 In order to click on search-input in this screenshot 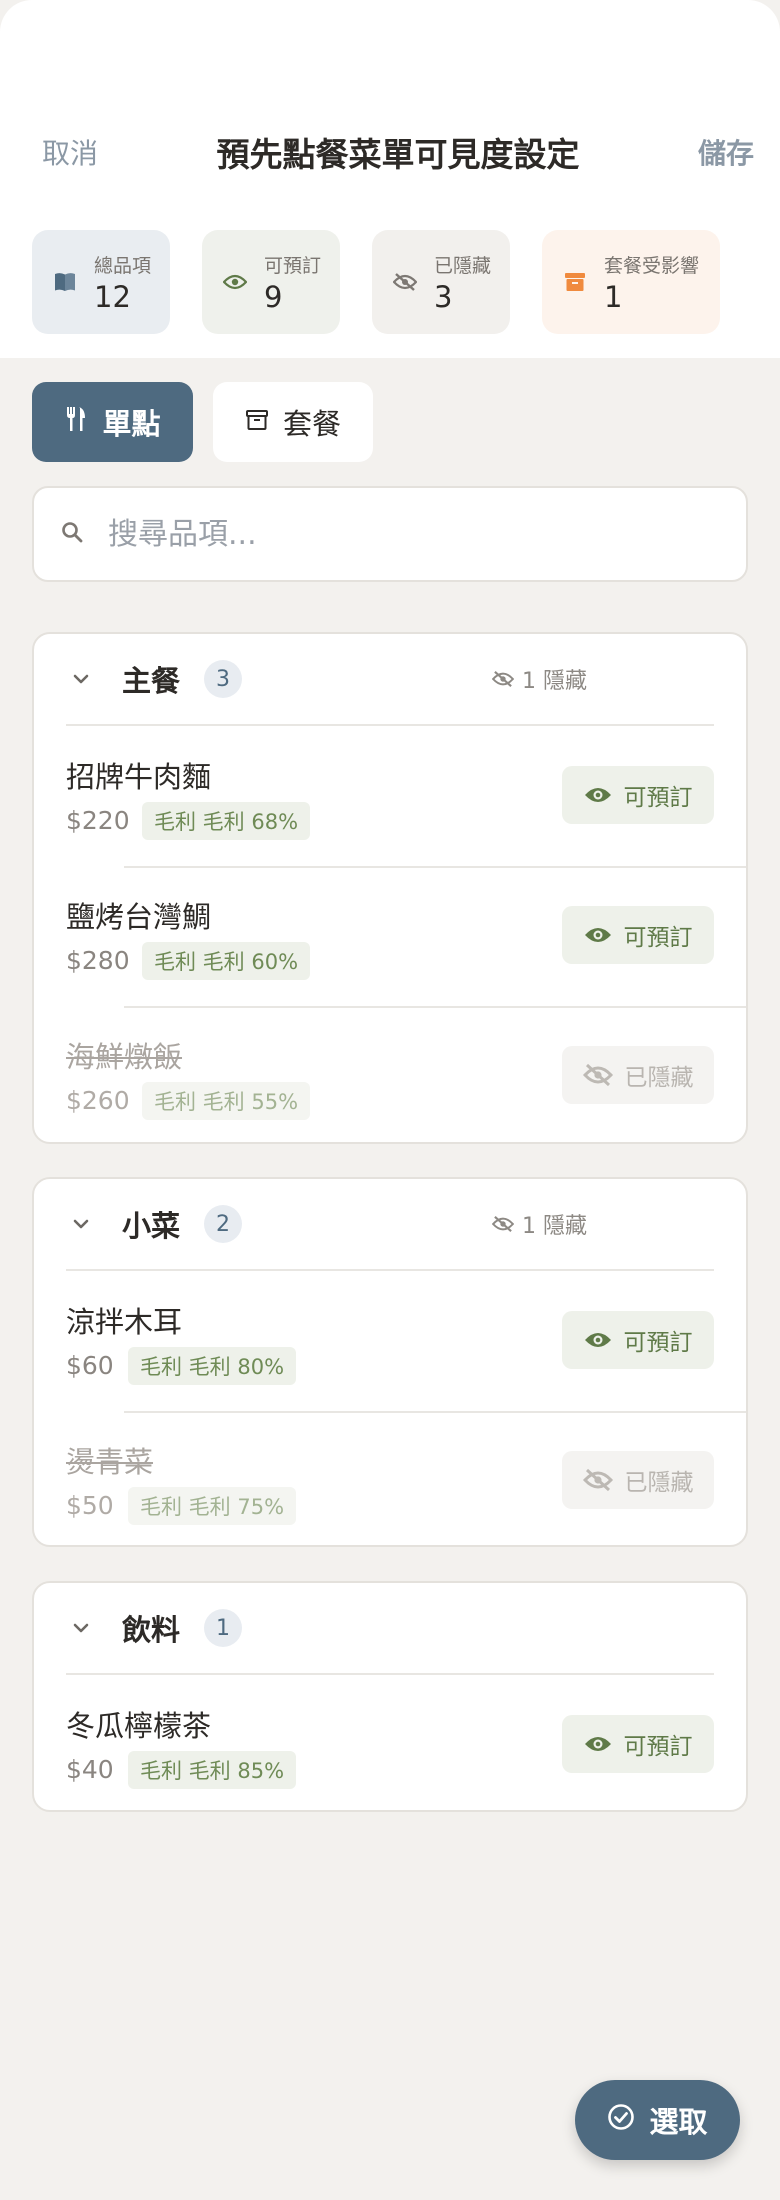, I will do `click(388, 534)`.